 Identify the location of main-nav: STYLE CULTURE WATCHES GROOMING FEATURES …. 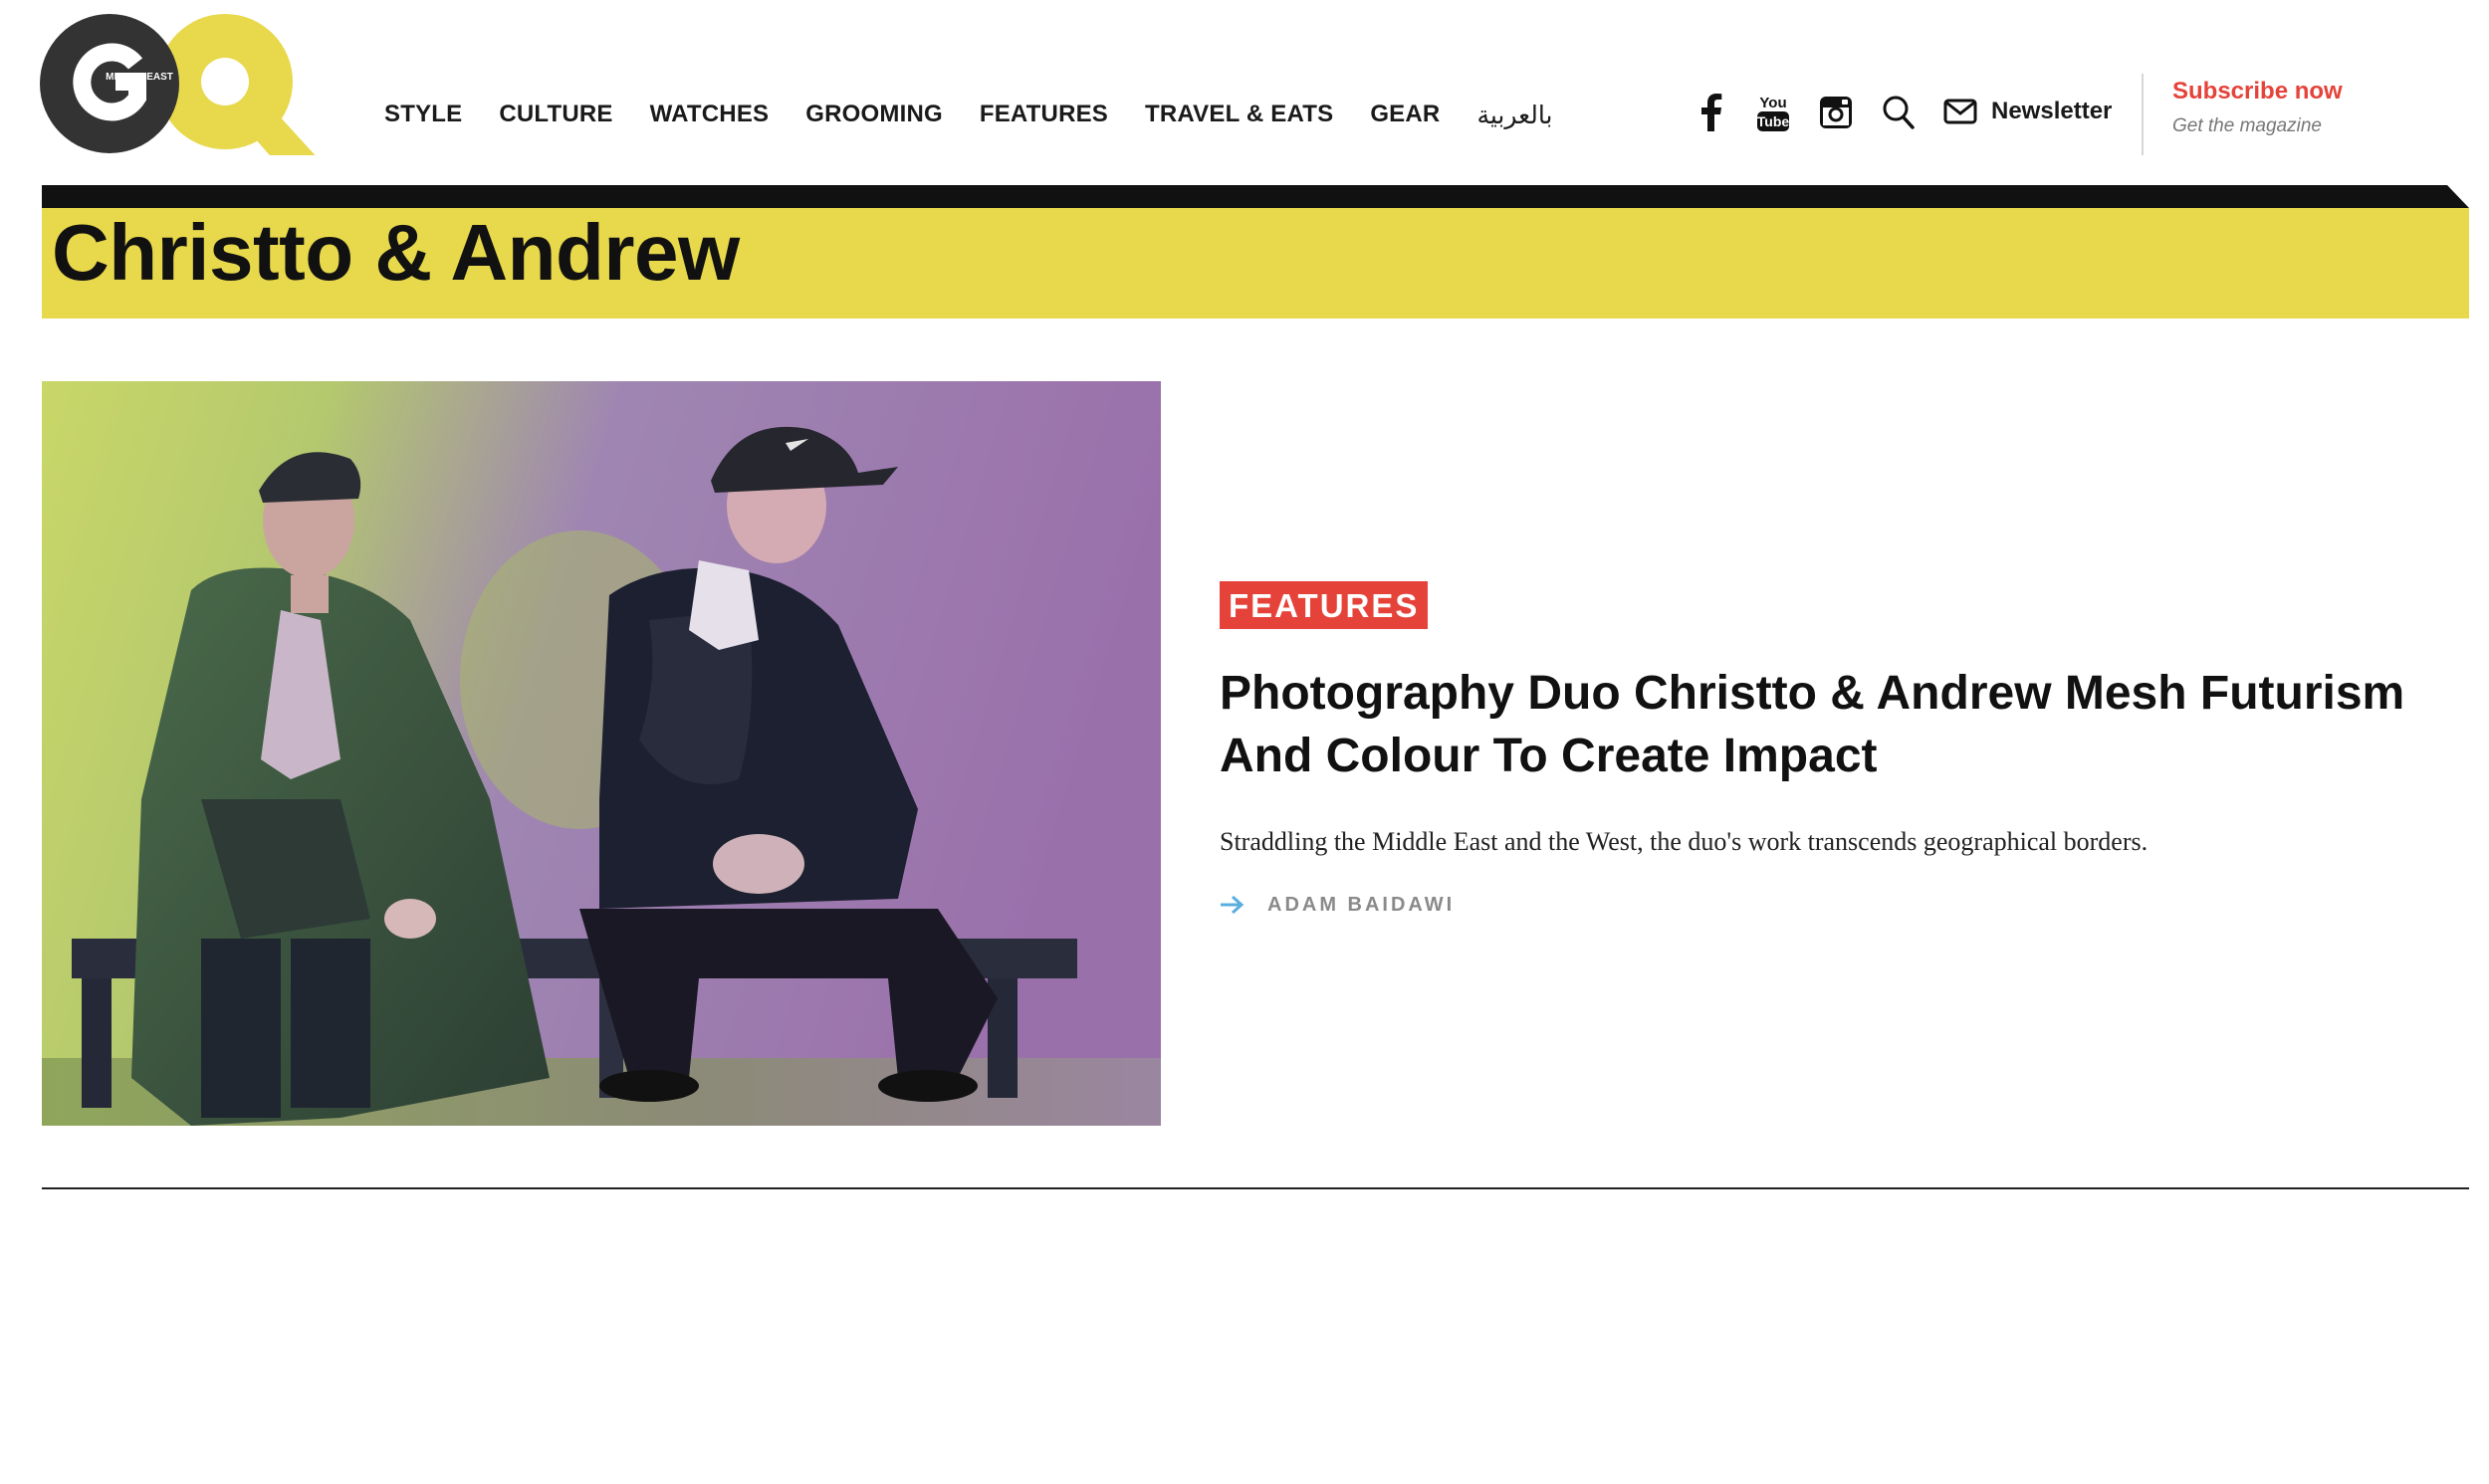
(968, 114).